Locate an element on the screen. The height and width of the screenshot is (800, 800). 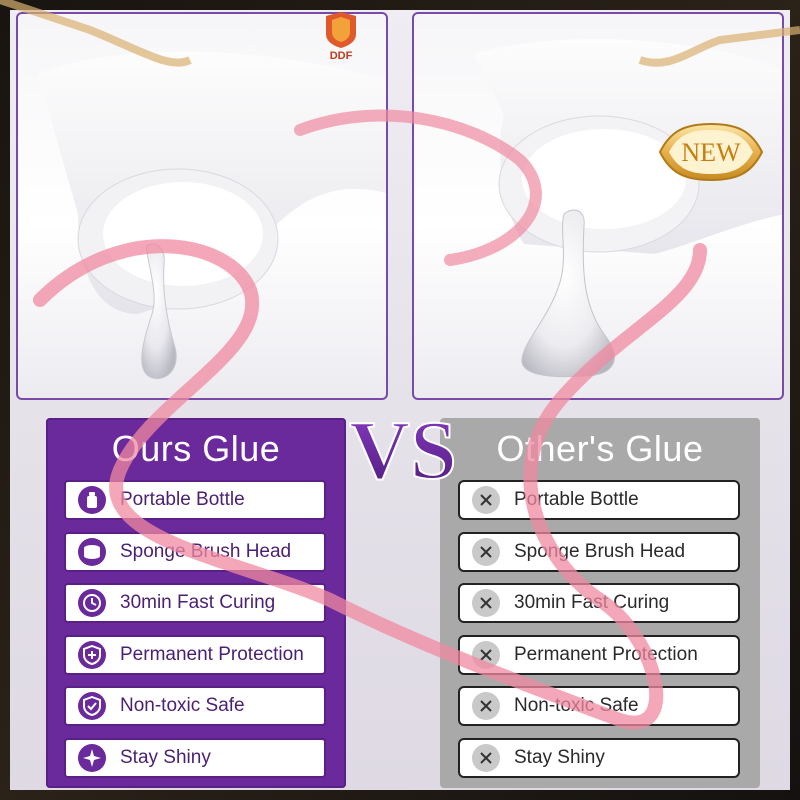
shield-plus-icon is located at coordinates (92, 654).